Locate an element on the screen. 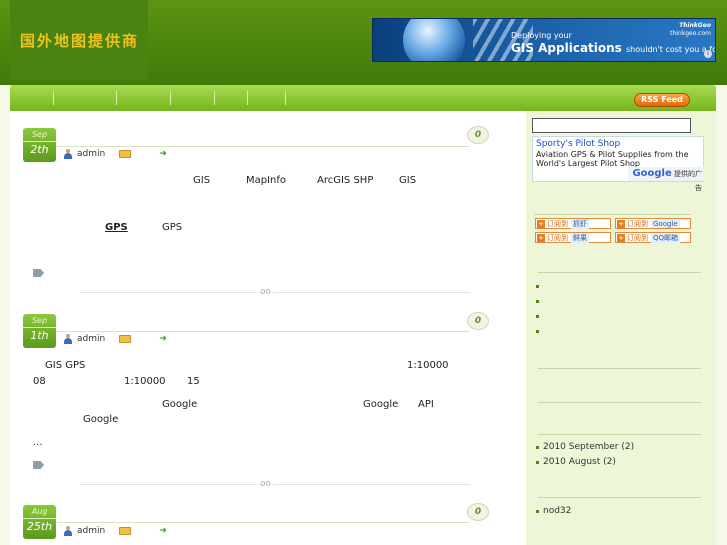 The image size is (727, 545). globe-graphic is located at coordinates (434, 40).